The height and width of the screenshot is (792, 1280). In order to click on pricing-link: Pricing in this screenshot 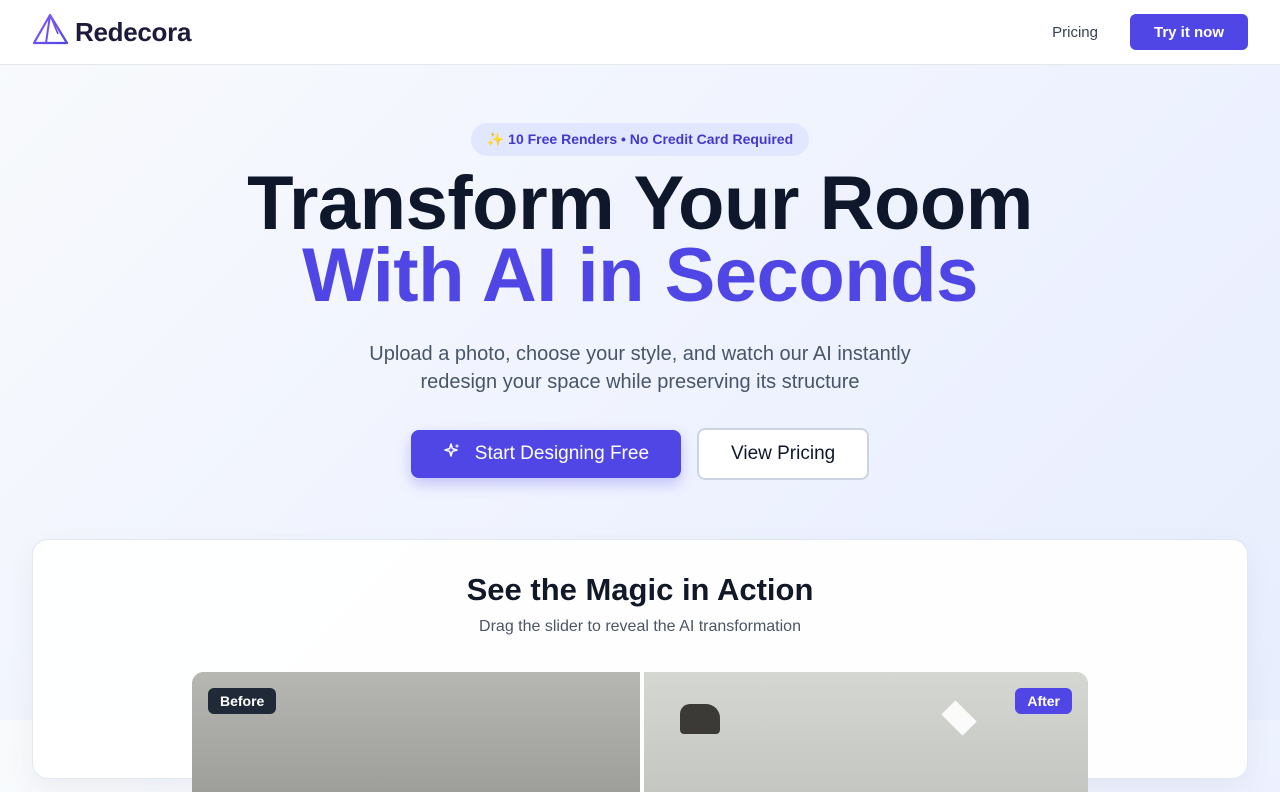, I will do `click(1075, 32)`.